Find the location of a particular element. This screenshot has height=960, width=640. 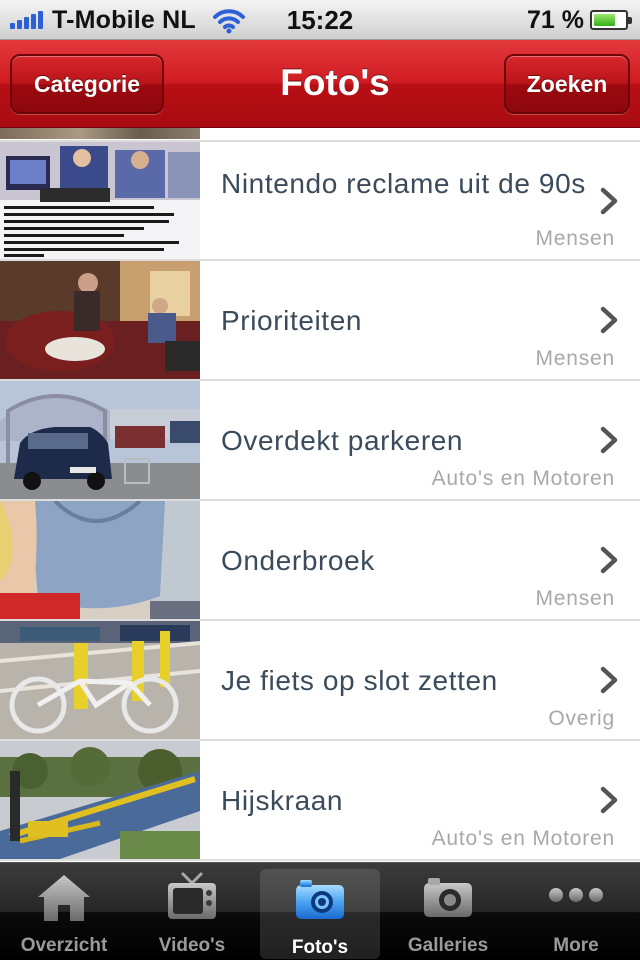

item-title: Hijskraan is located at coordinates (282, 800).